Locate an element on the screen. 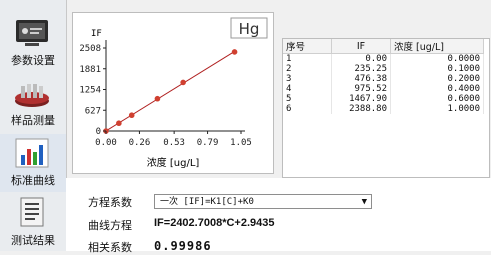 The width and height of the screenshot is (491, 255). equation-type-value: 一次 [IF]=K1[C]+K0 is located at coordinates (207, 202).